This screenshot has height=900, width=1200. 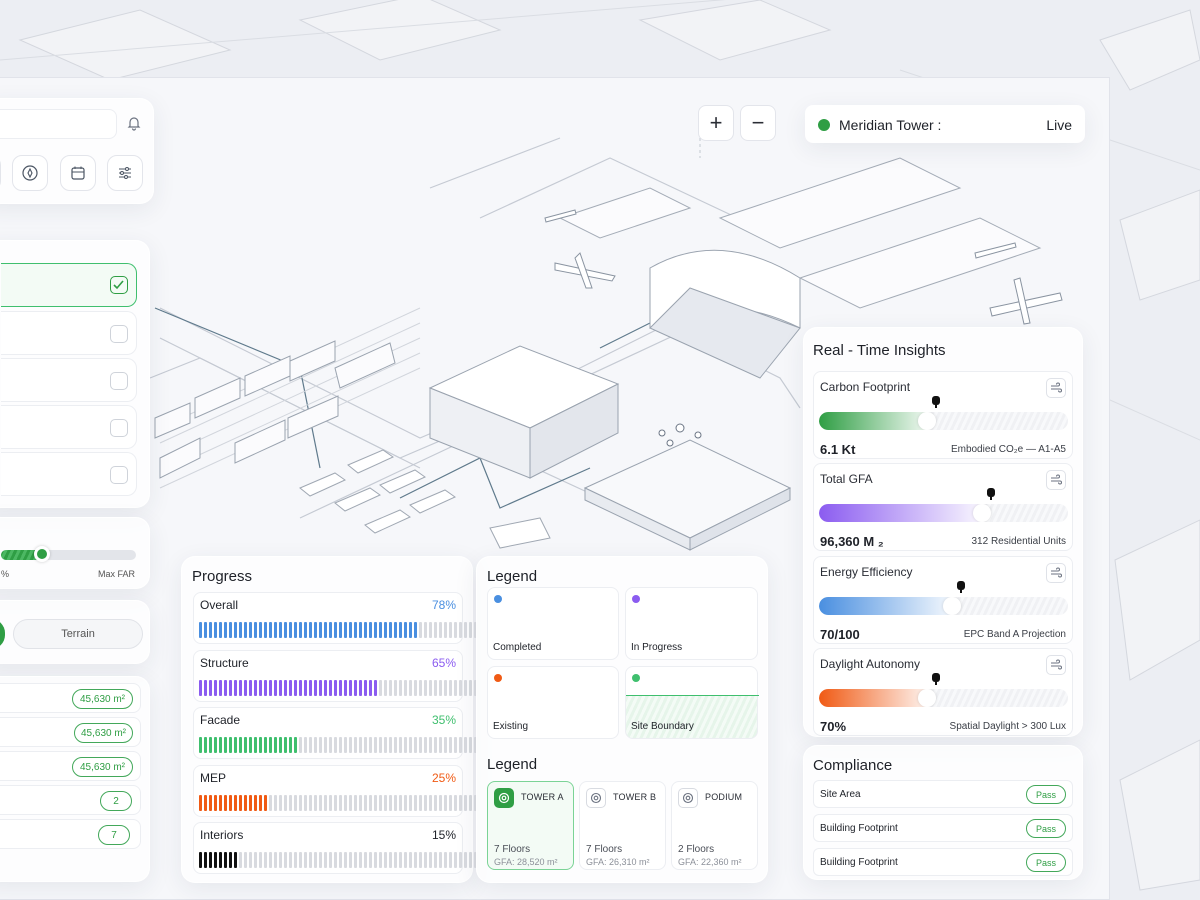 I want to click on view-toggle-active, so click(x=2, y=634).